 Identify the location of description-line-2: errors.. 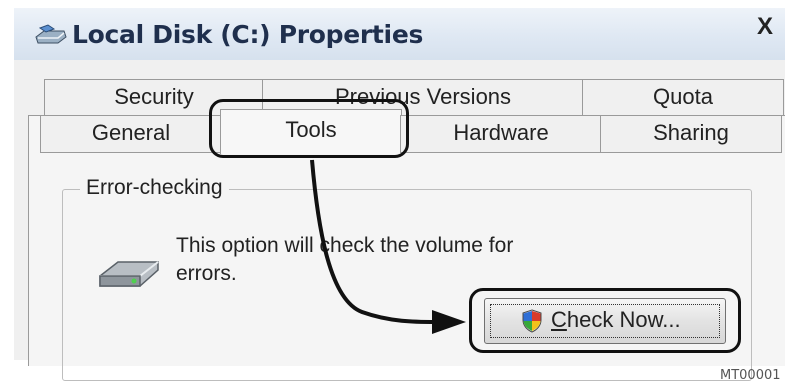
(206, 273).